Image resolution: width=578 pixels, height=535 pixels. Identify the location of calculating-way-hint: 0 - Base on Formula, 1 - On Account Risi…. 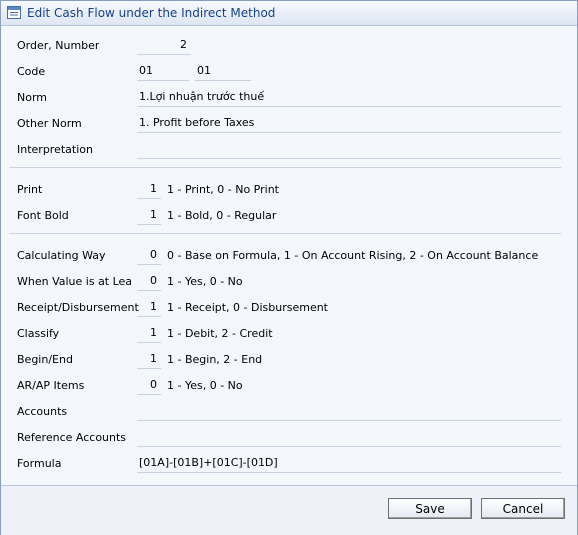
(353, 255).